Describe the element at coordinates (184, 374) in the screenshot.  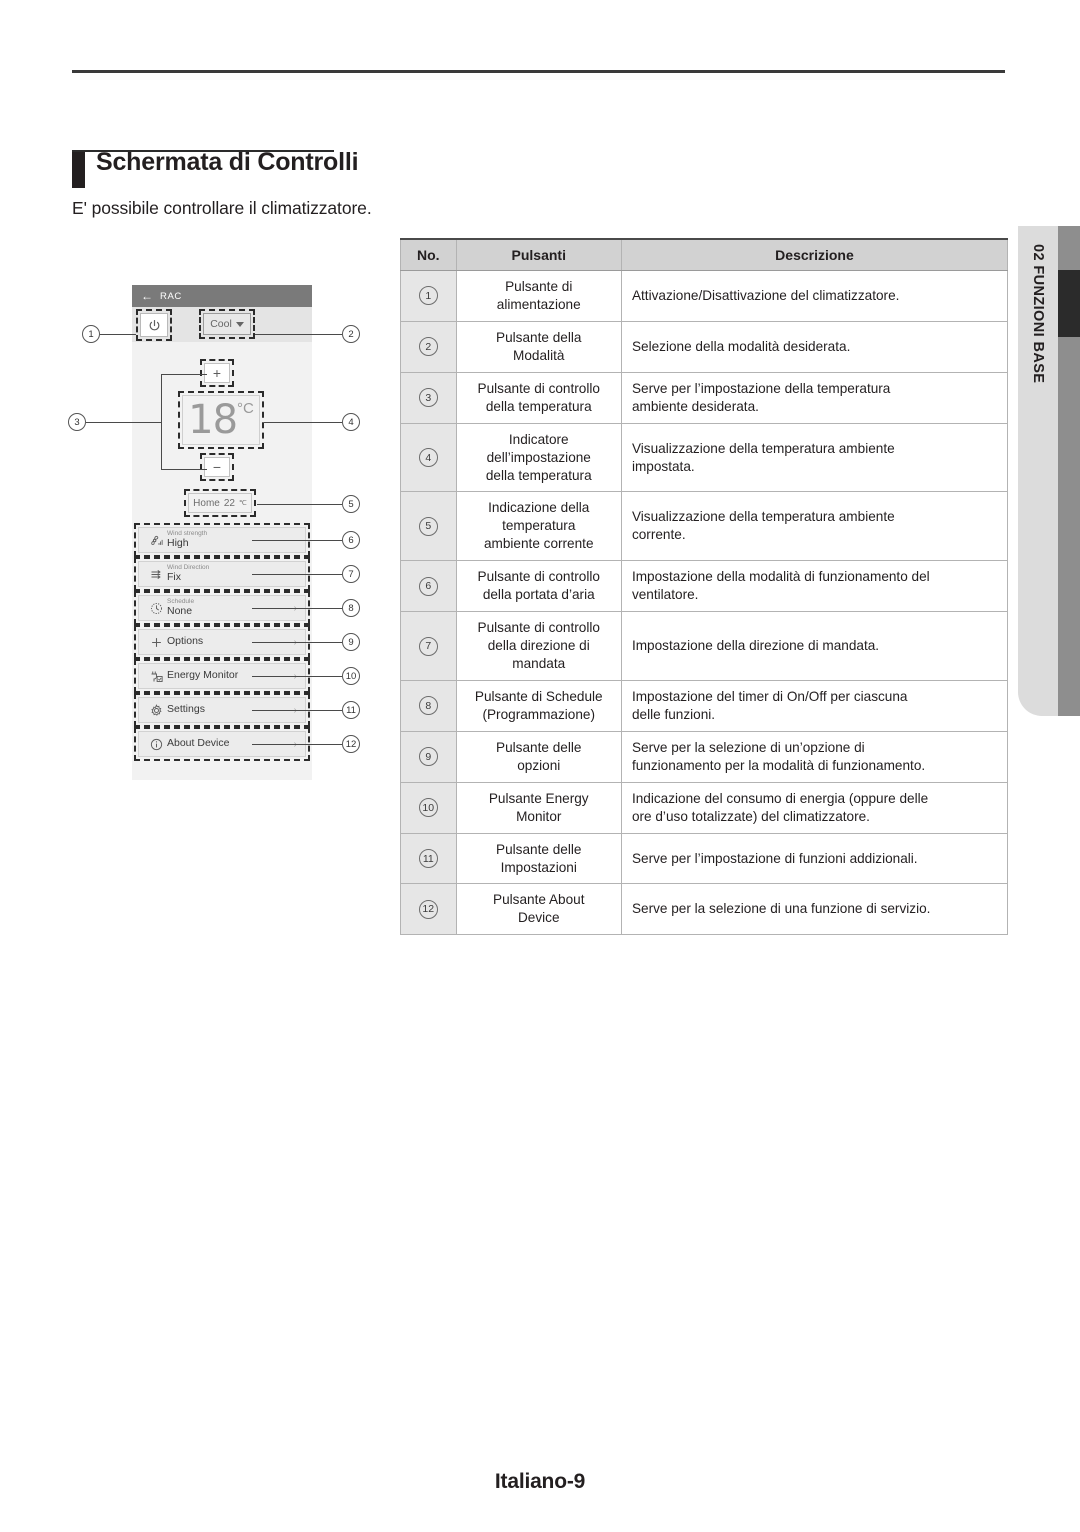
I see `leader-line-3-top` at that location.